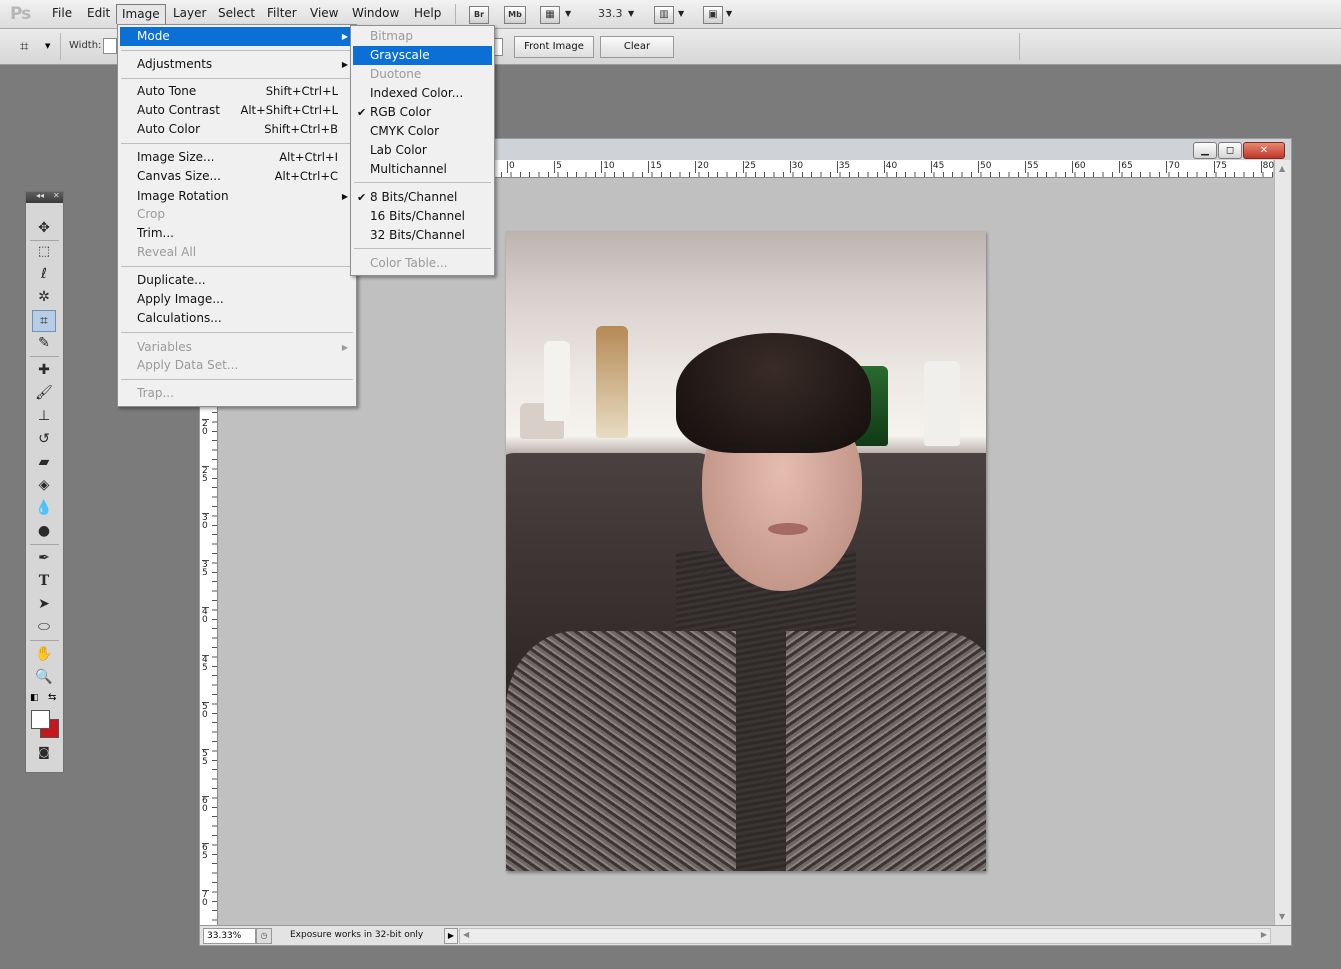 The height and width of the screenshot is (969, 1341). I want to click on tools-divider, so click(44, 544).